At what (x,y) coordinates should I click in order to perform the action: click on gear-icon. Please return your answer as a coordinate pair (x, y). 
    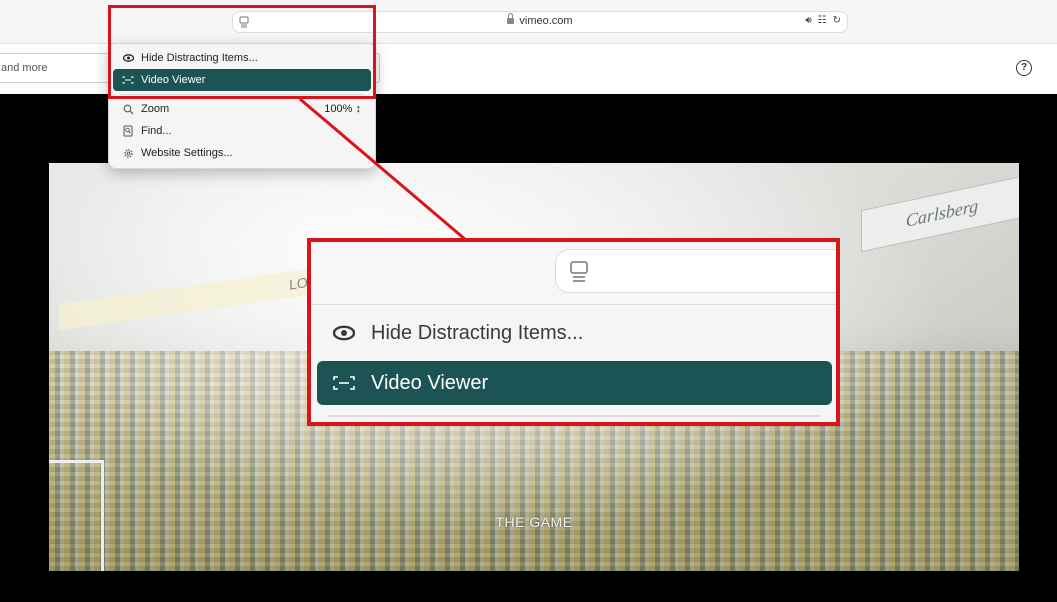
    Looking at the image, I should click on (128, 153).